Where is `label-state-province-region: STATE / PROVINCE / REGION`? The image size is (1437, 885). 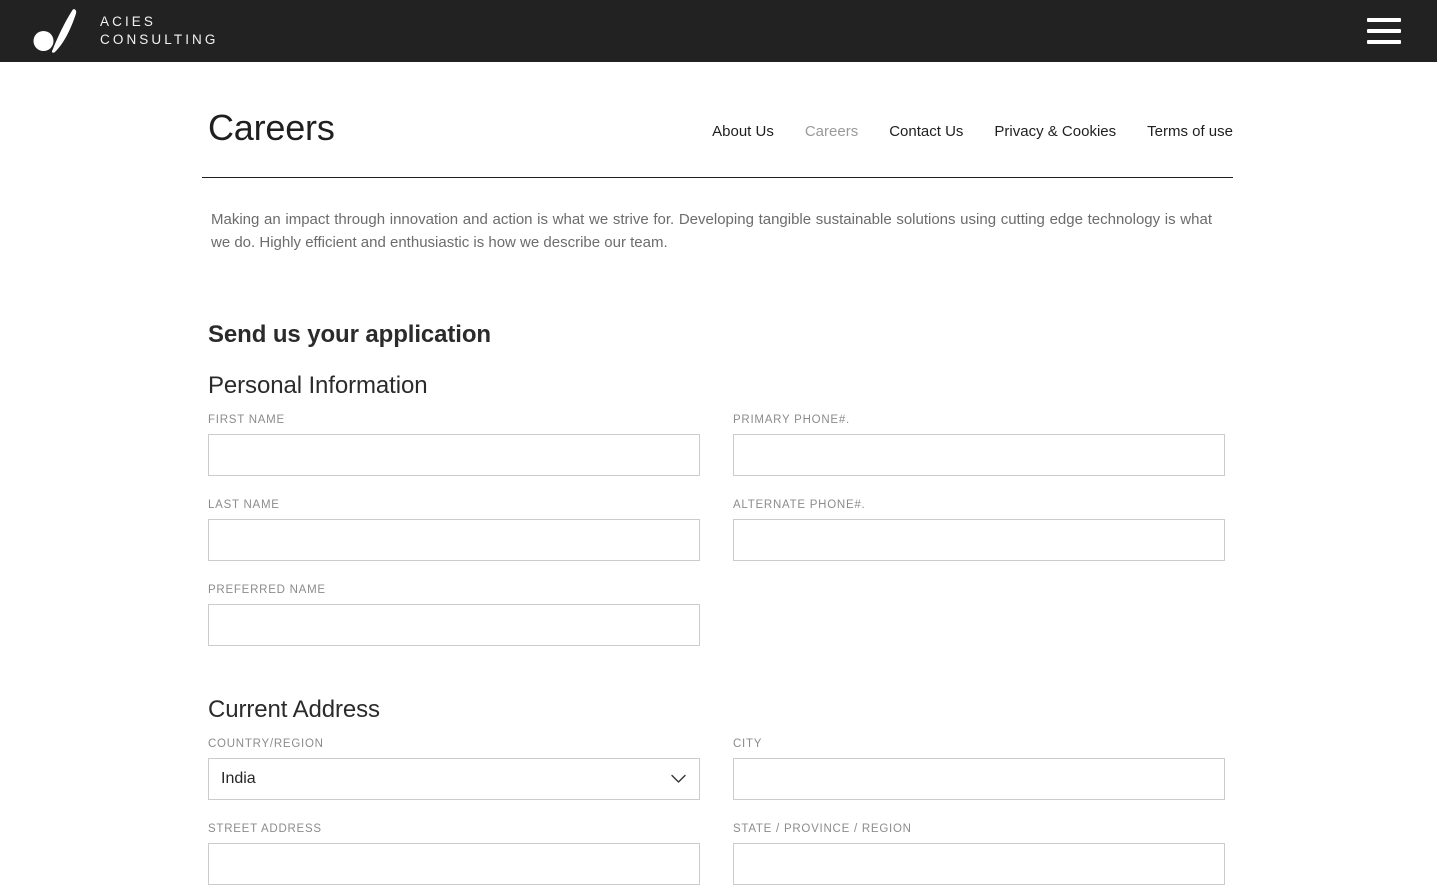
label-state-province-region: STATE / PROVINCE / REGION is located at coordinates (822, 828).